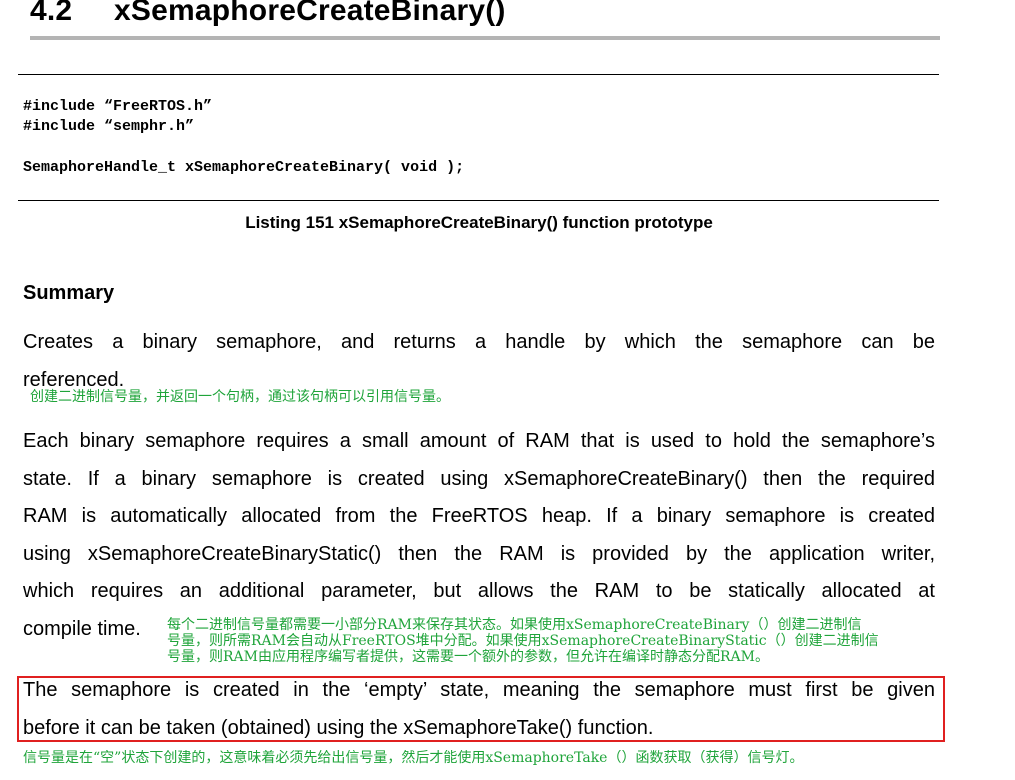 This screenshot has width=1015, height=780. I want to click on section-title: xSemaphoreCreateBinary(), so click(310, 13).